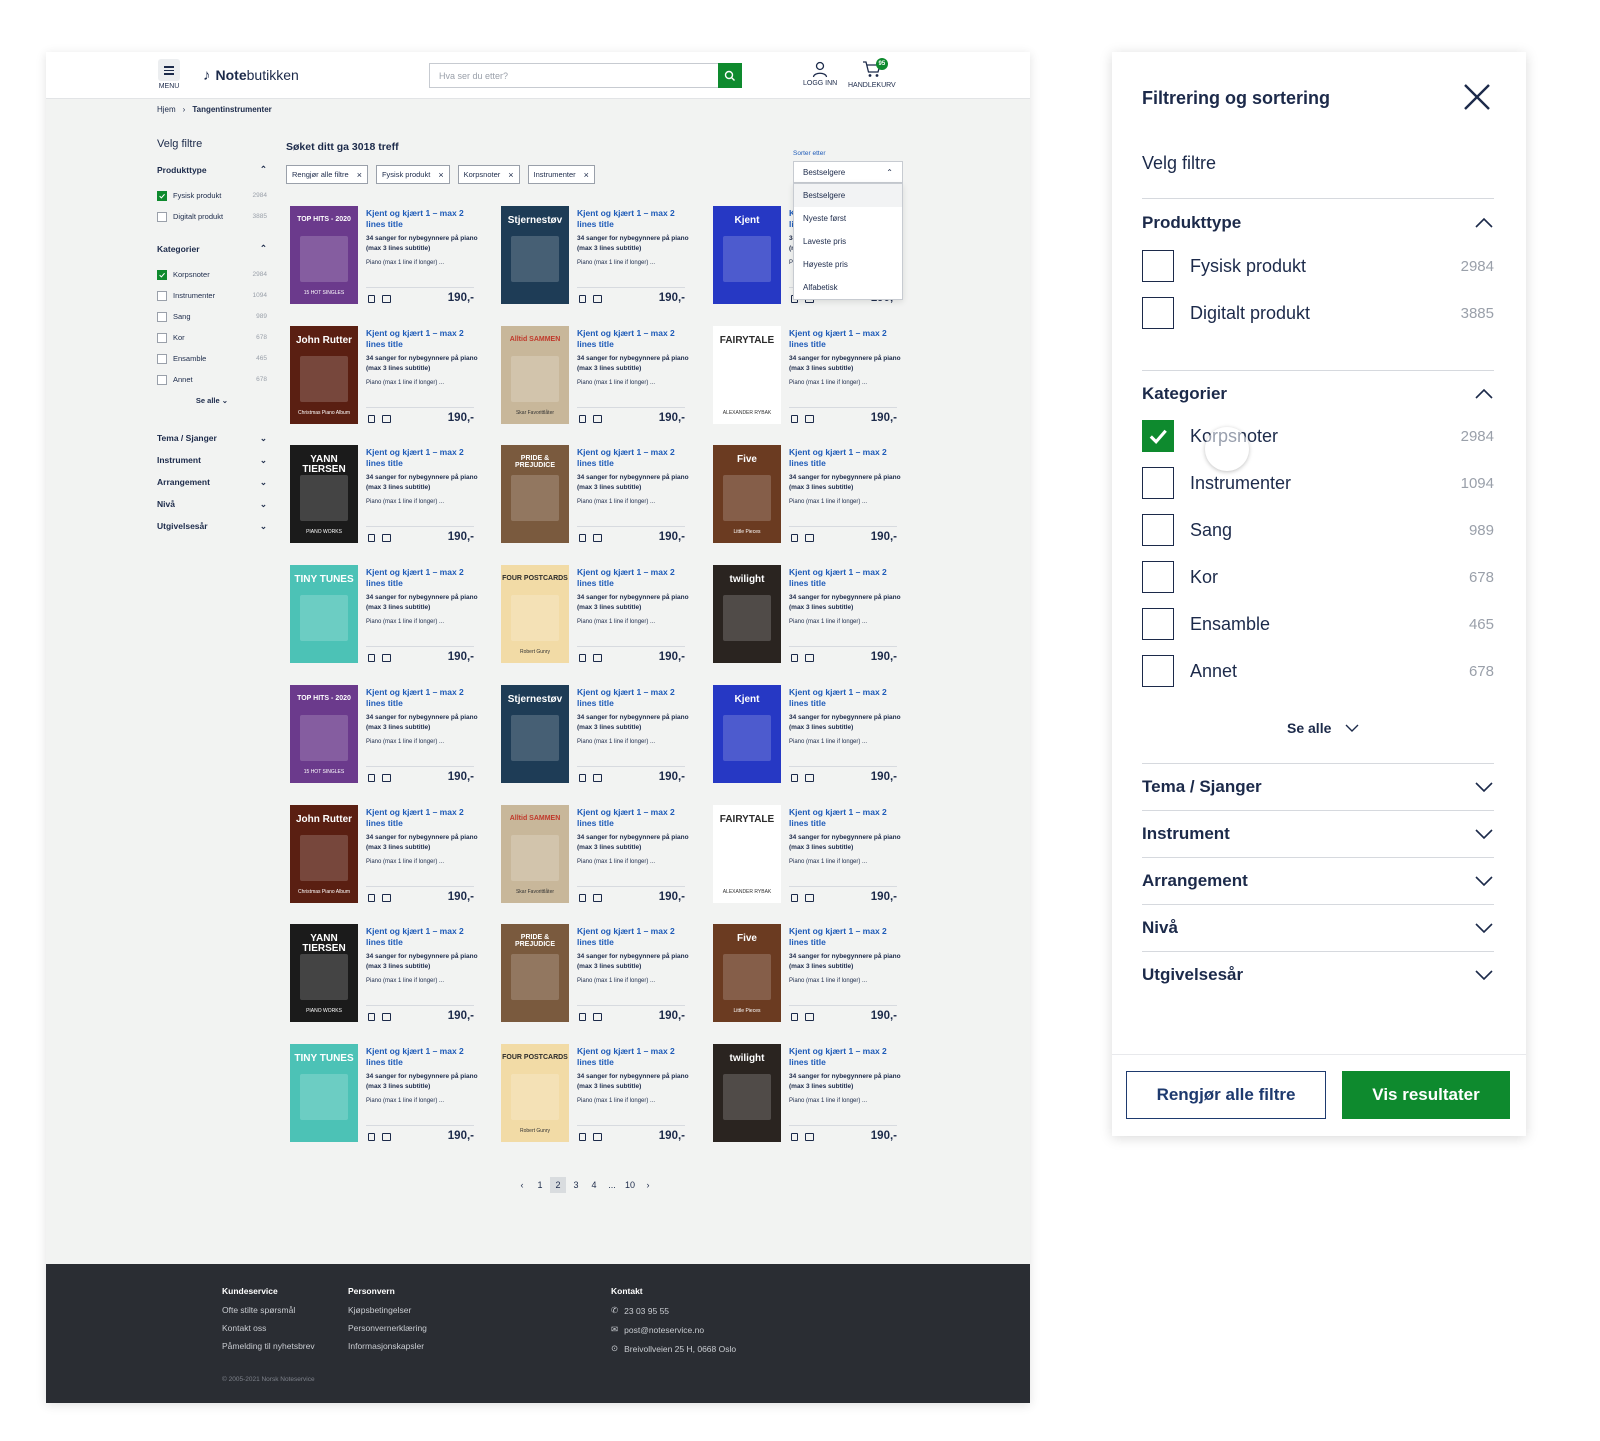 The image size is (1600, 1441). I want to click on panel-group-product-type: Produkttype, so click(1318, 223).